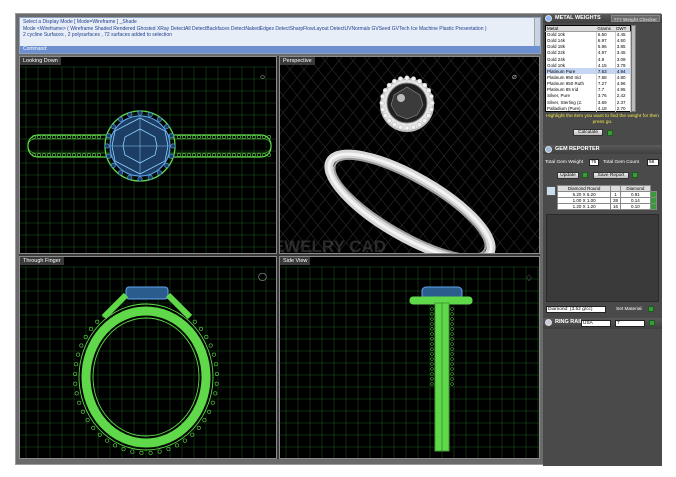 The height and width of the screenshot is (477, 676). Describe the element at coordinates (610, 133) in the screenshot. I see `go-icon` at that location.